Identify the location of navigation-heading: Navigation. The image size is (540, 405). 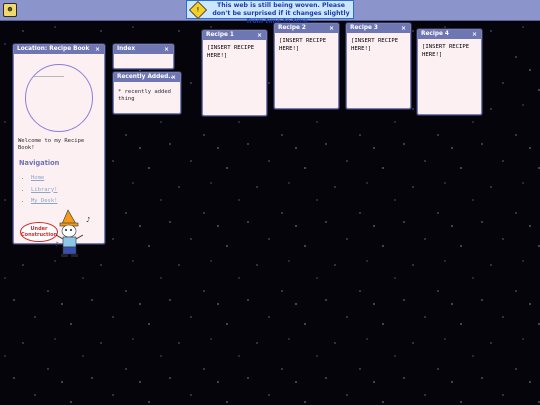
(39, 163).